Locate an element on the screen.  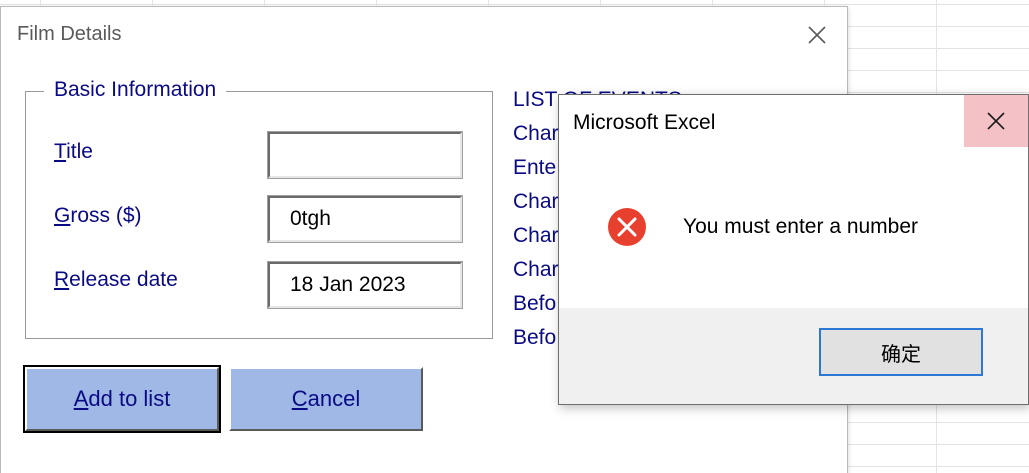
dialog-titlebar: Film Details is located at coordinates (424, 34).